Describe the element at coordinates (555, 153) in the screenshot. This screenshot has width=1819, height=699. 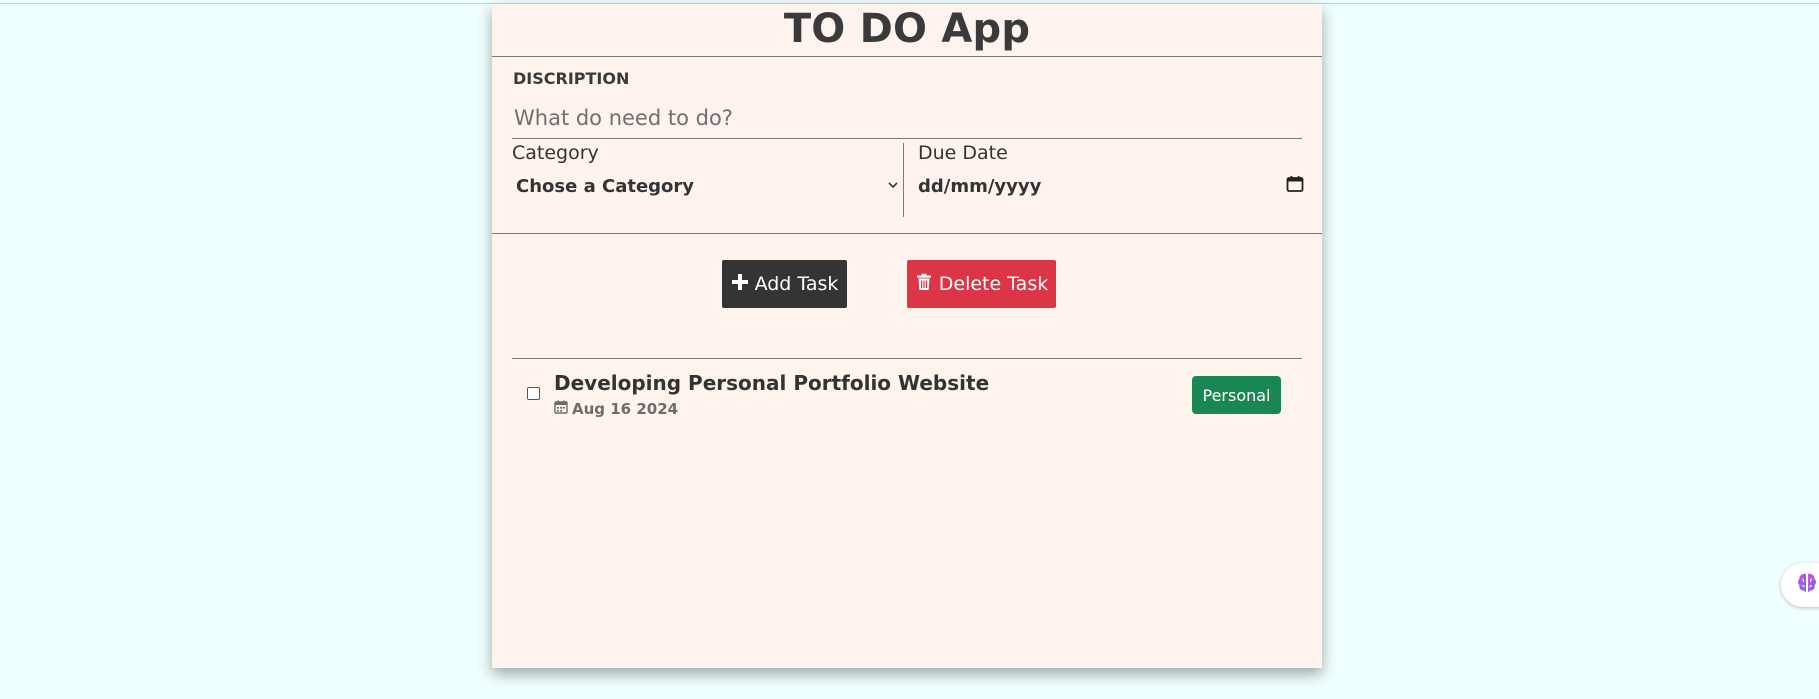
I see `category-label: Category` at that location.